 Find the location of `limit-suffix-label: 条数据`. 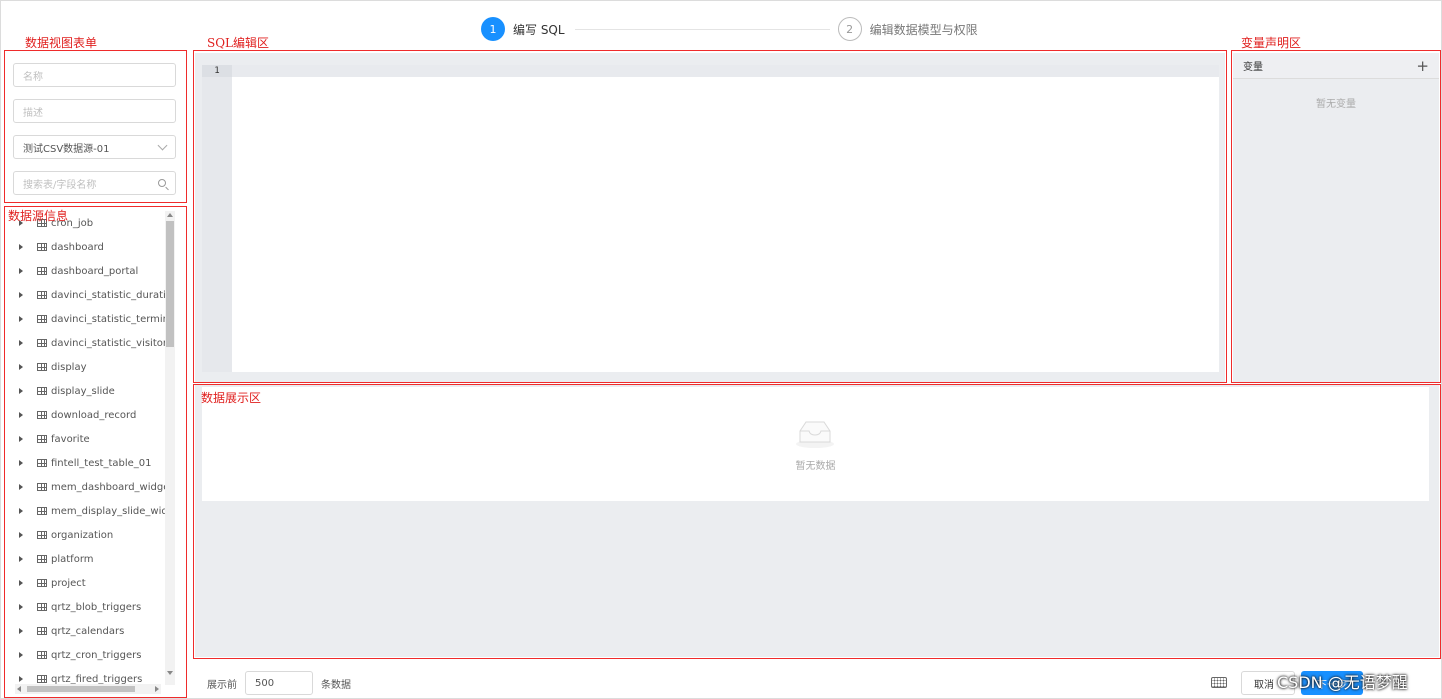

limit-suffix-label: 条数据 is located at coordinates (336, 685).